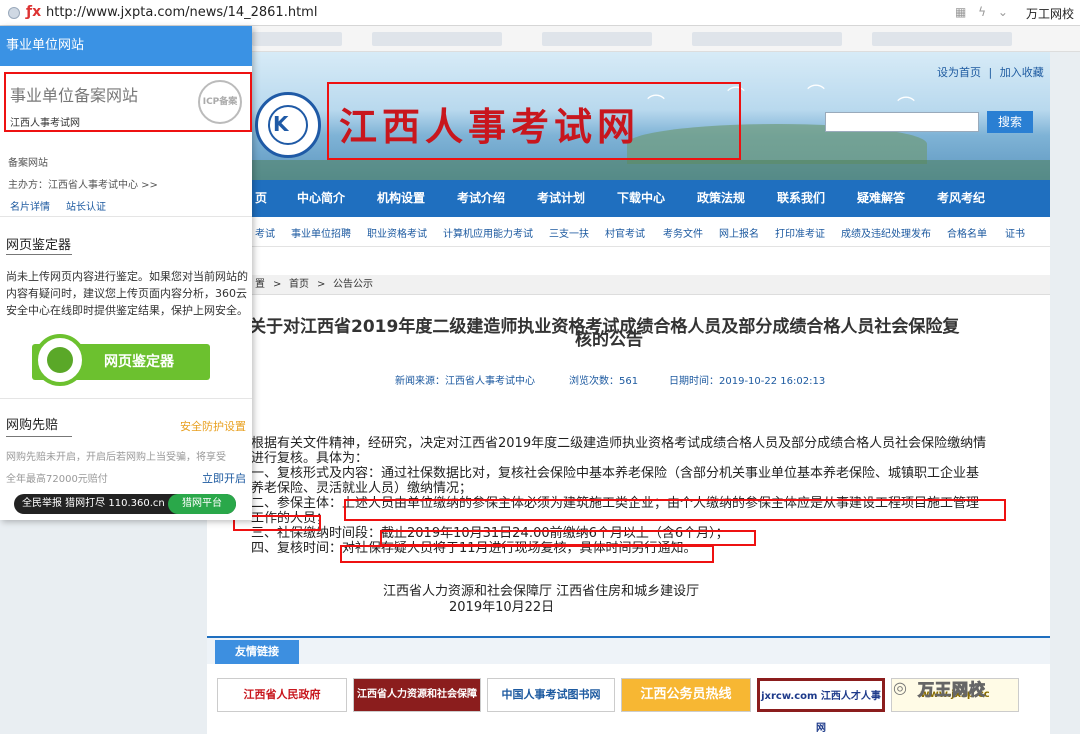 The image size is (1080, 734). What do you see at coordinates (257, 652) in the screenshot?
I see `friend-links-label: 友情链接` at bounding box center [257, 652].